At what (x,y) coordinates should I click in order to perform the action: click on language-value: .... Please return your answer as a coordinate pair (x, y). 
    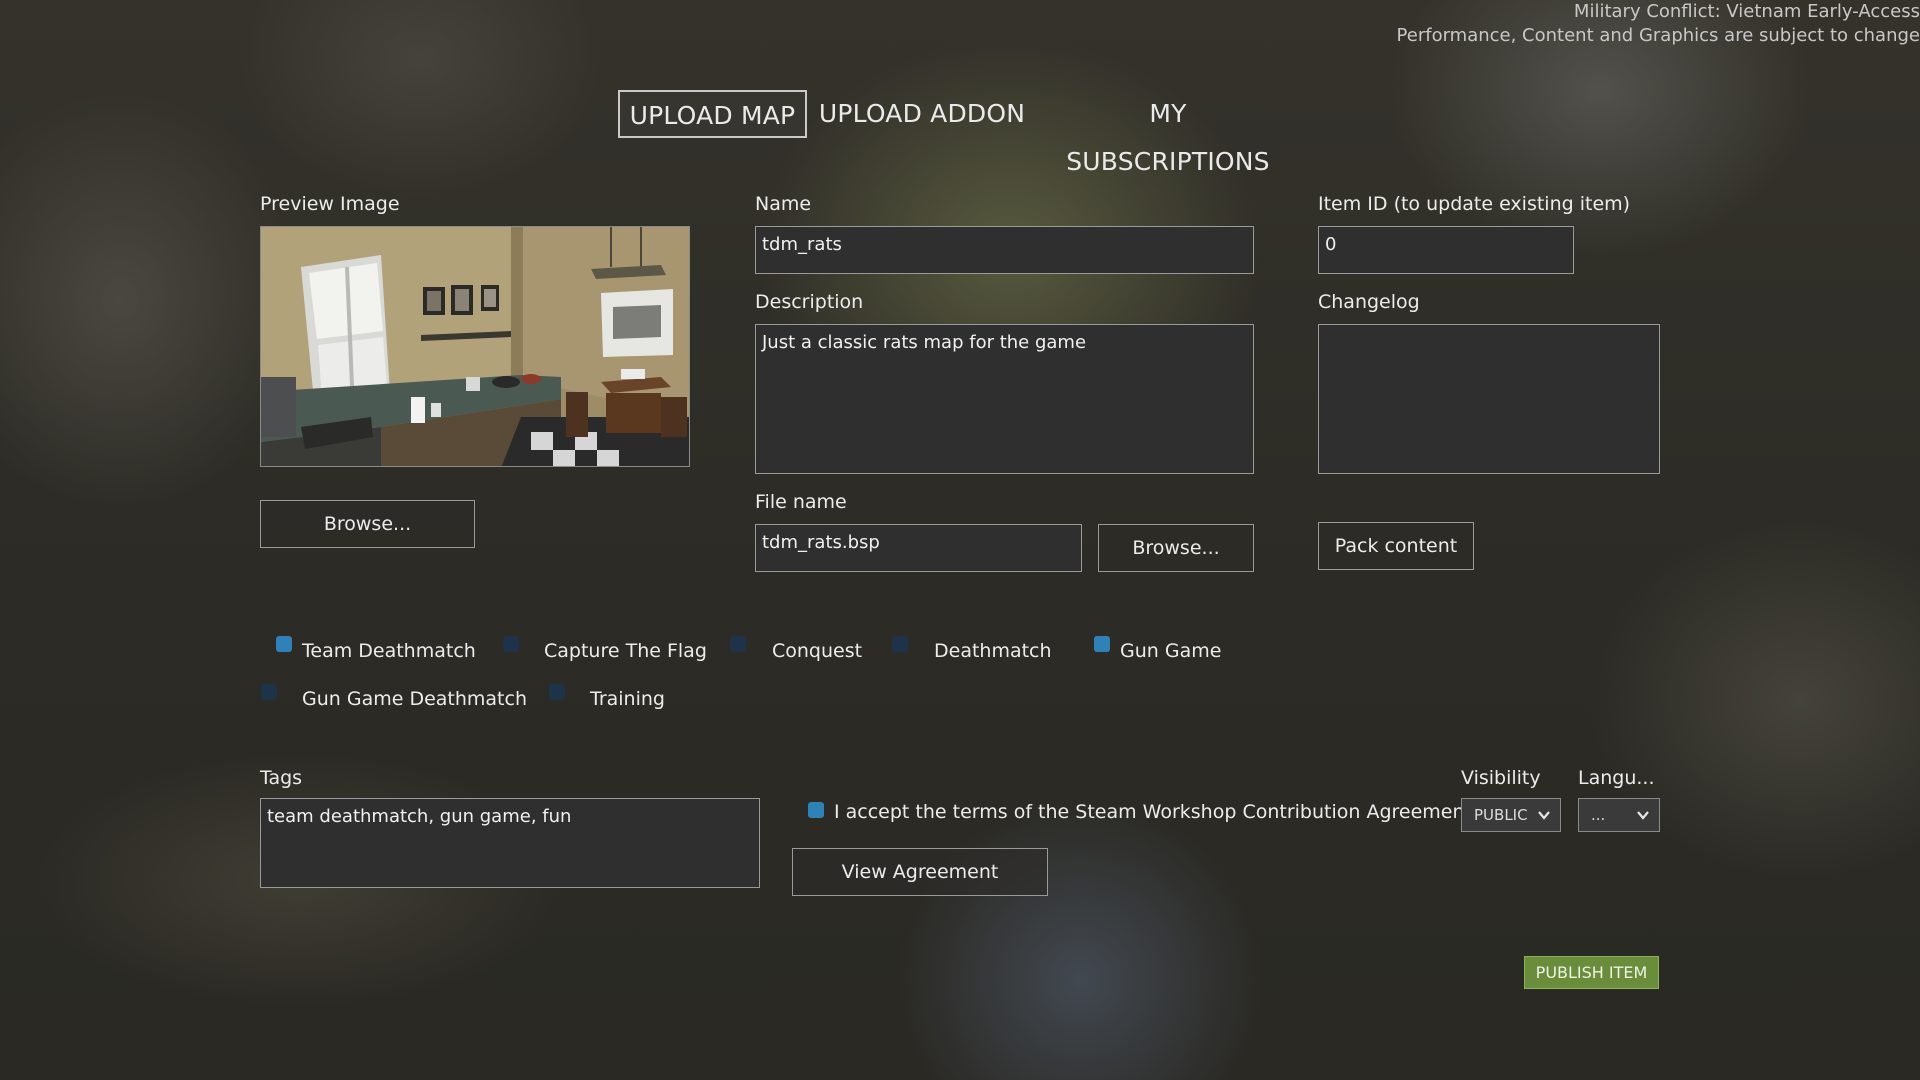
    Looking at the image, I should click on (1598, 815).